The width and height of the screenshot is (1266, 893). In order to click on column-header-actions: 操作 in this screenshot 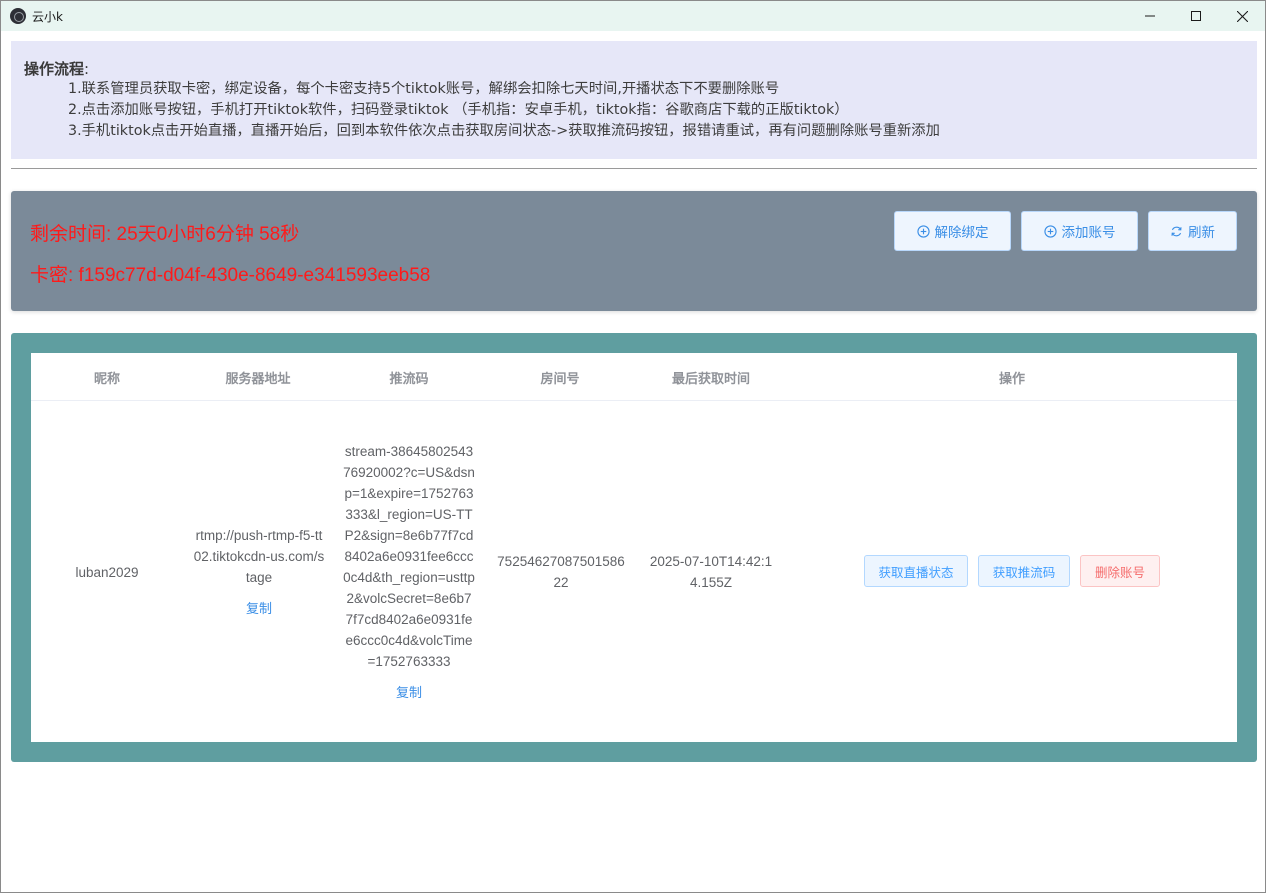, I will do `click(1011, 379)`.